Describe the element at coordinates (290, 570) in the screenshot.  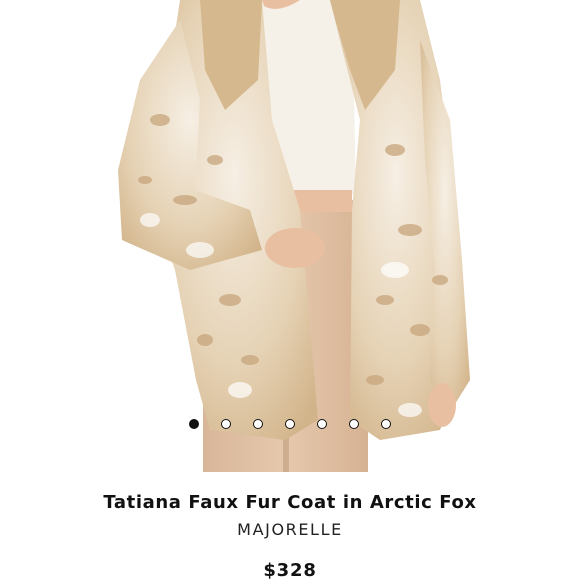
I see `product-price: $328` at that location.